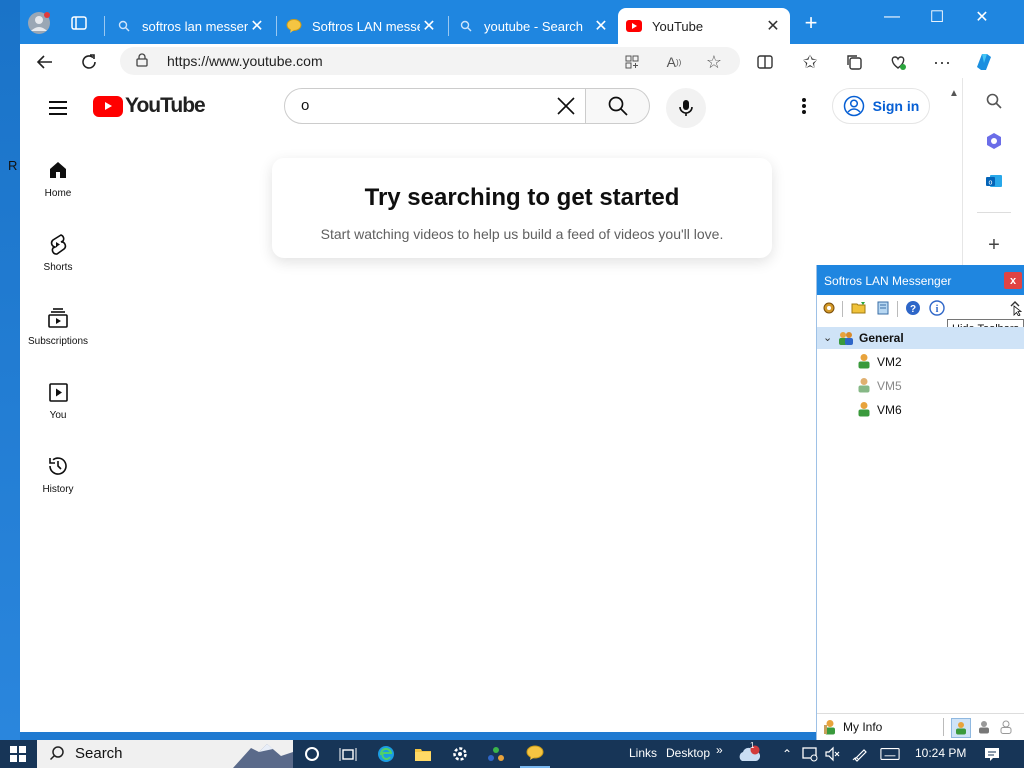 This screenshot has height=768, width=1024. I want to click on chevron-down-icon: ⌄, so click(827, 337).